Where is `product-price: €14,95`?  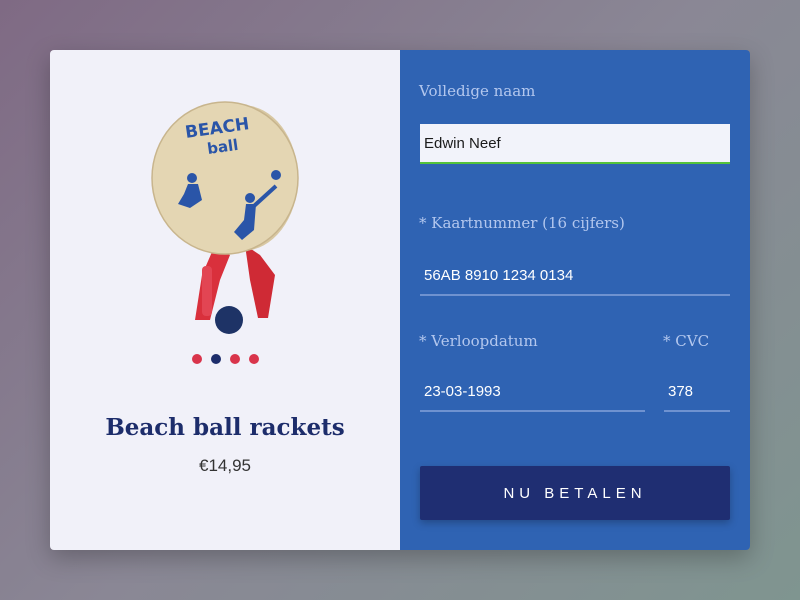 product-price: €14,95 is located at coordinates (225, 465).